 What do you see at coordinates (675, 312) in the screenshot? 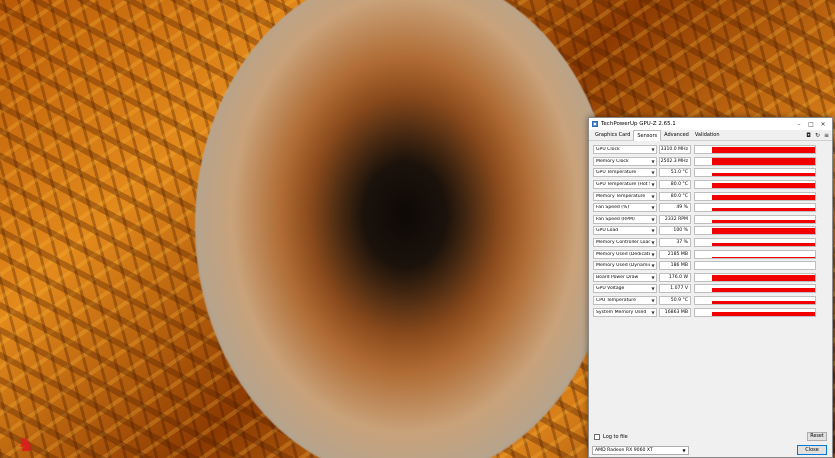
I see `sensor-value: 16863 MB` at bounding box center [675, 312].